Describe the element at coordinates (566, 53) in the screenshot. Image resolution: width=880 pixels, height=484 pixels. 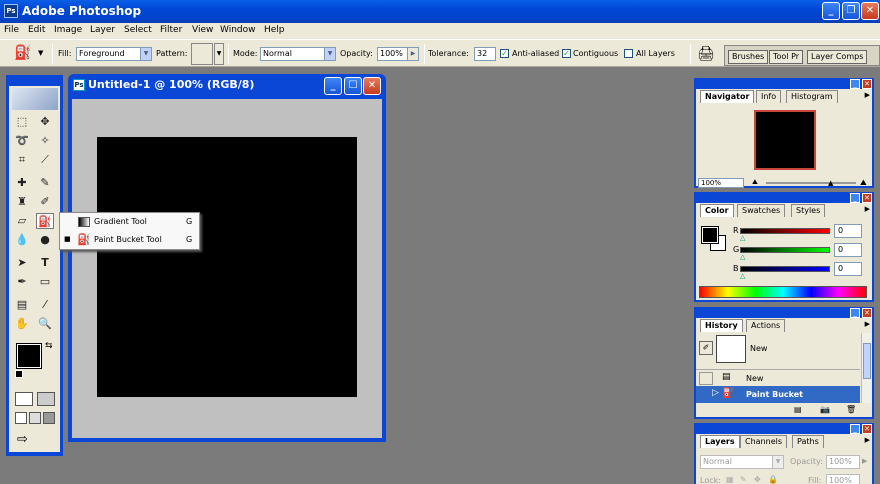
I see `contiguous-checkbox: ✓` at that location.